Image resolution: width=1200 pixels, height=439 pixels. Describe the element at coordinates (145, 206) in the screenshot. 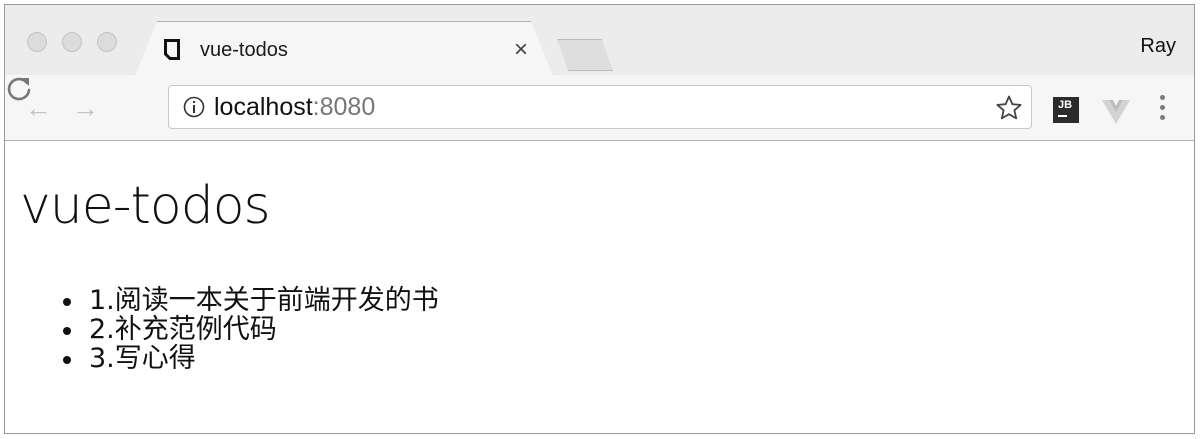

I see `page-title: vue-todos` at that location.